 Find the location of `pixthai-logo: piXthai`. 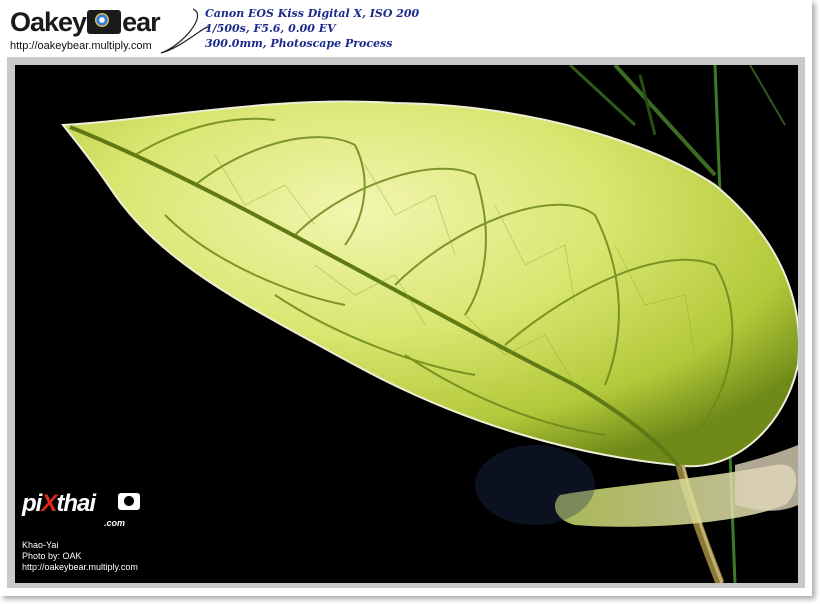

pixthai-logo: piXthai is located at coordinates (59, 504).